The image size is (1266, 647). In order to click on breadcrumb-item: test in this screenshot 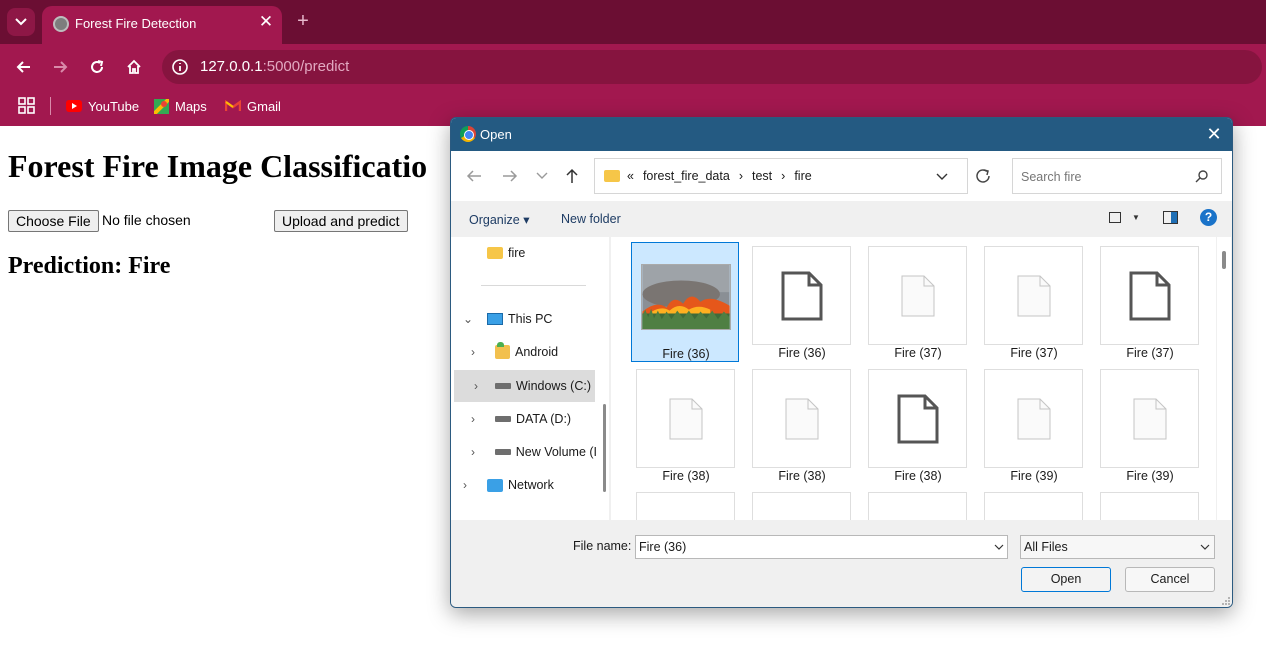, I will do `click(762, 176)`.